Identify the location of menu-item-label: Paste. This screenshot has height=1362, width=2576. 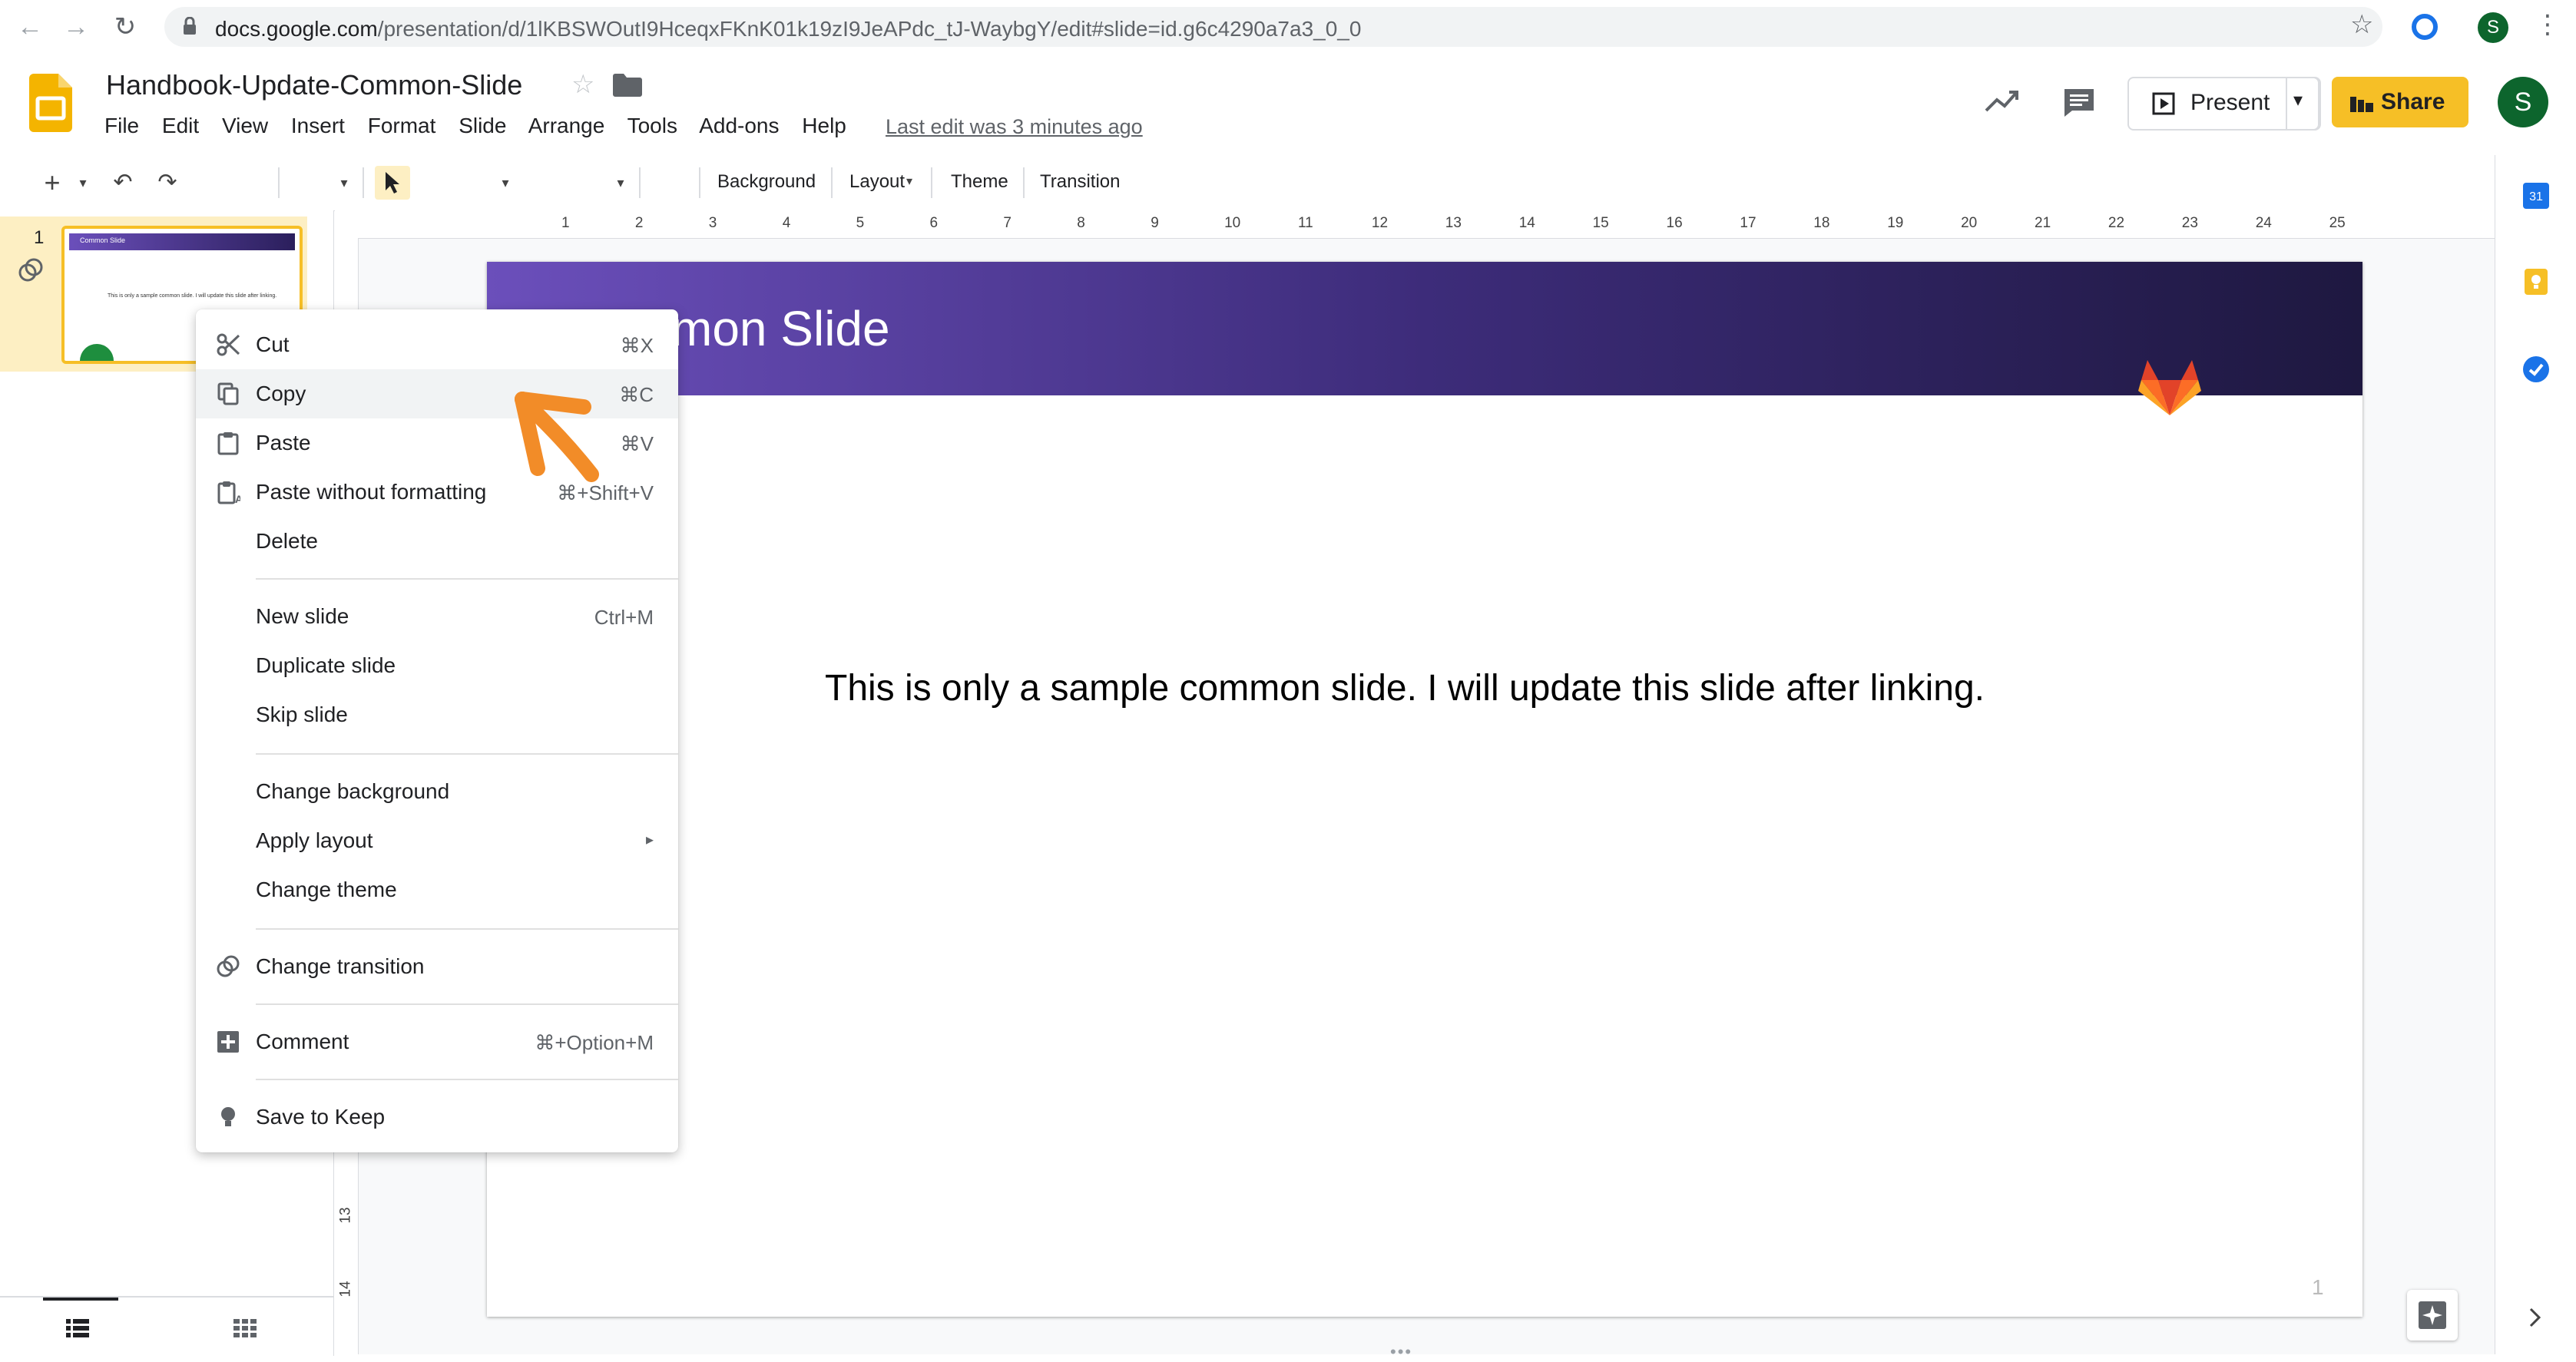
(283, 443).